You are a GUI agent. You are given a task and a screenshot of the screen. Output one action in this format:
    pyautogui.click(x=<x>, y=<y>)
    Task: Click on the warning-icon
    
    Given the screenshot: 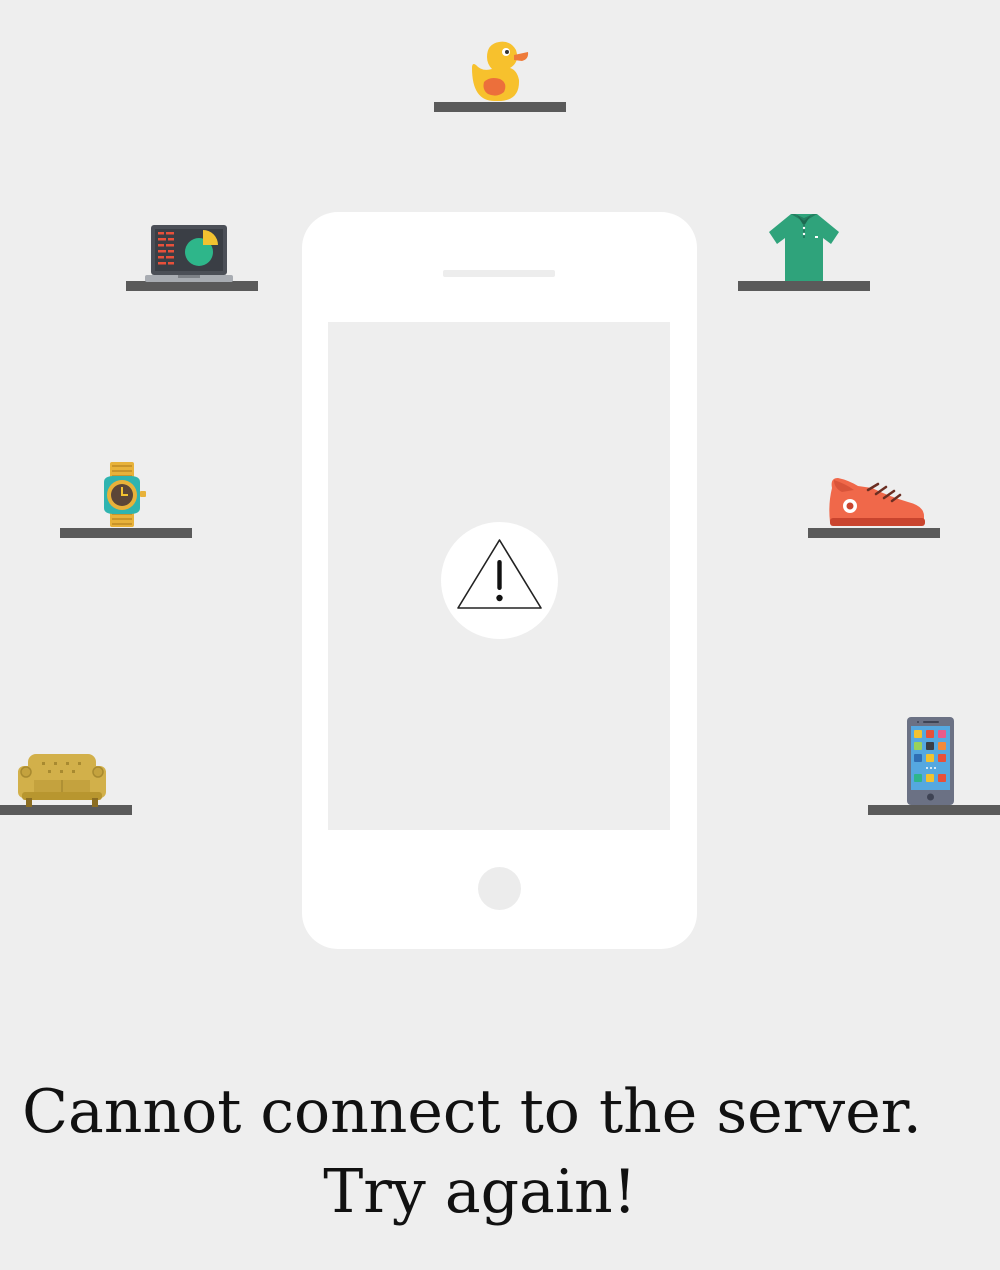 What is the action you would take?
    pyautogui.click(x=499, y=574)
    